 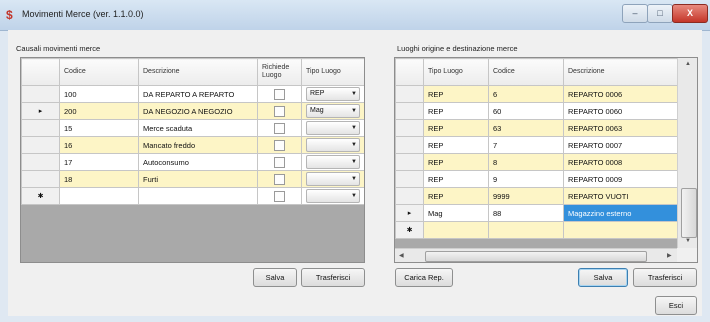 What do you see at coordinates (99, 111) in the screenshot?
I see `codice-cell: 200` at bounding box center [99, 111].